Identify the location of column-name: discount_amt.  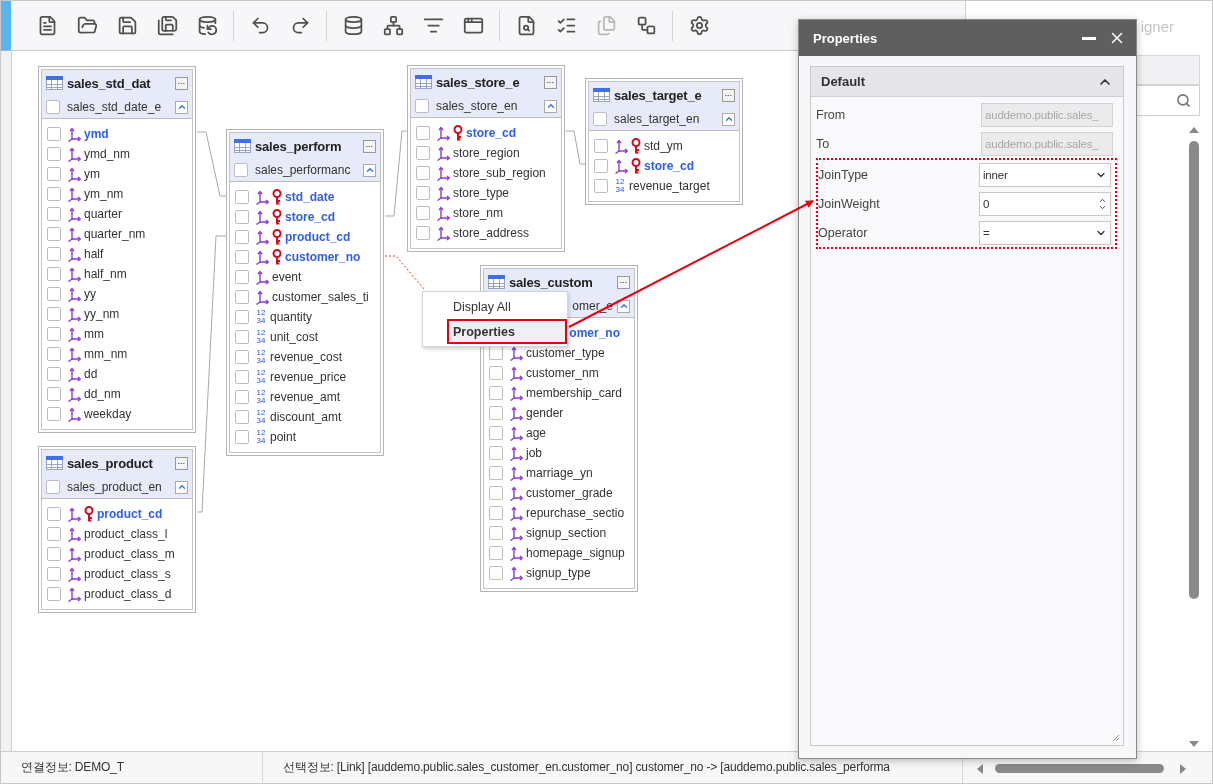
(306, 417).